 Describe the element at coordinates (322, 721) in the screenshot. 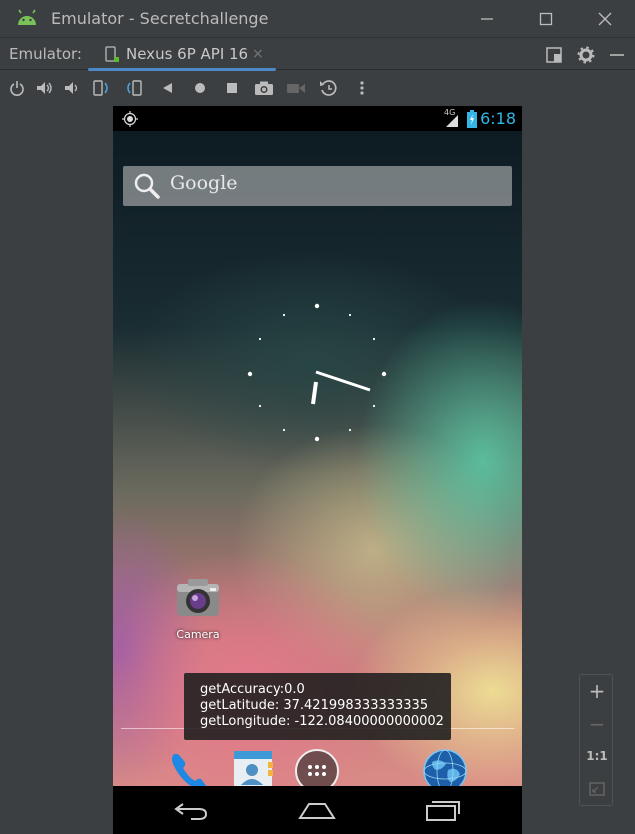

I see `toast-longitude: getLongitude: -122.08400000000002` at that location.